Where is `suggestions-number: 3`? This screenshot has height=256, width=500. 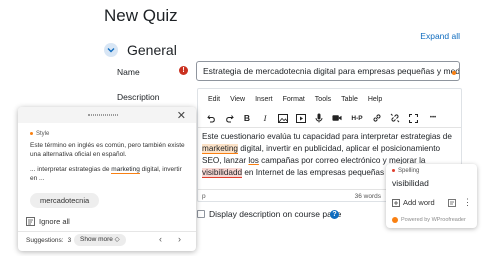 suggestions-number: 3 is located at coordinates (69, 240).